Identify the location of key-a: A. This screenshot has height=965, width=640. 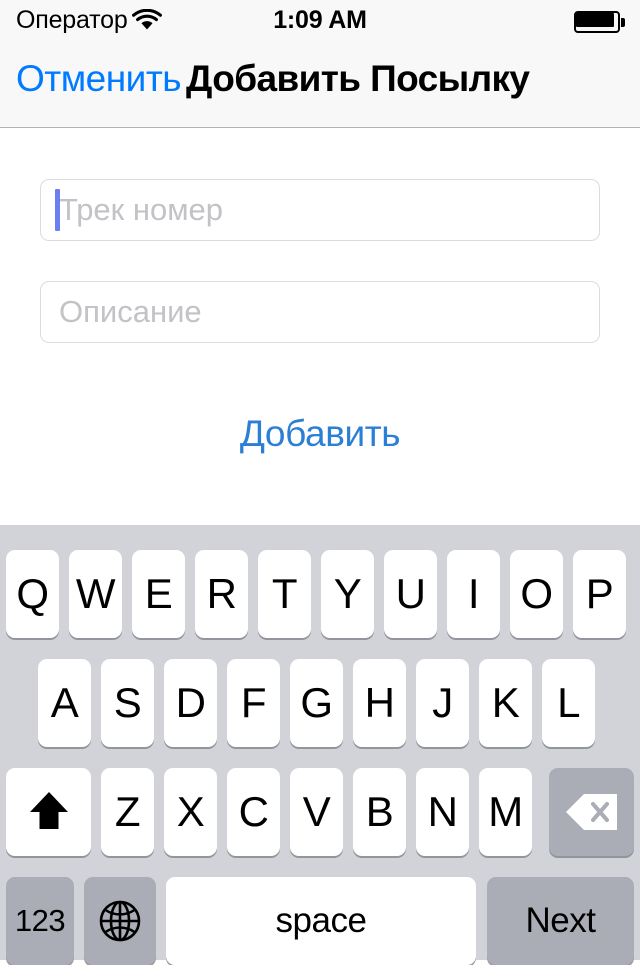
(64, 703).